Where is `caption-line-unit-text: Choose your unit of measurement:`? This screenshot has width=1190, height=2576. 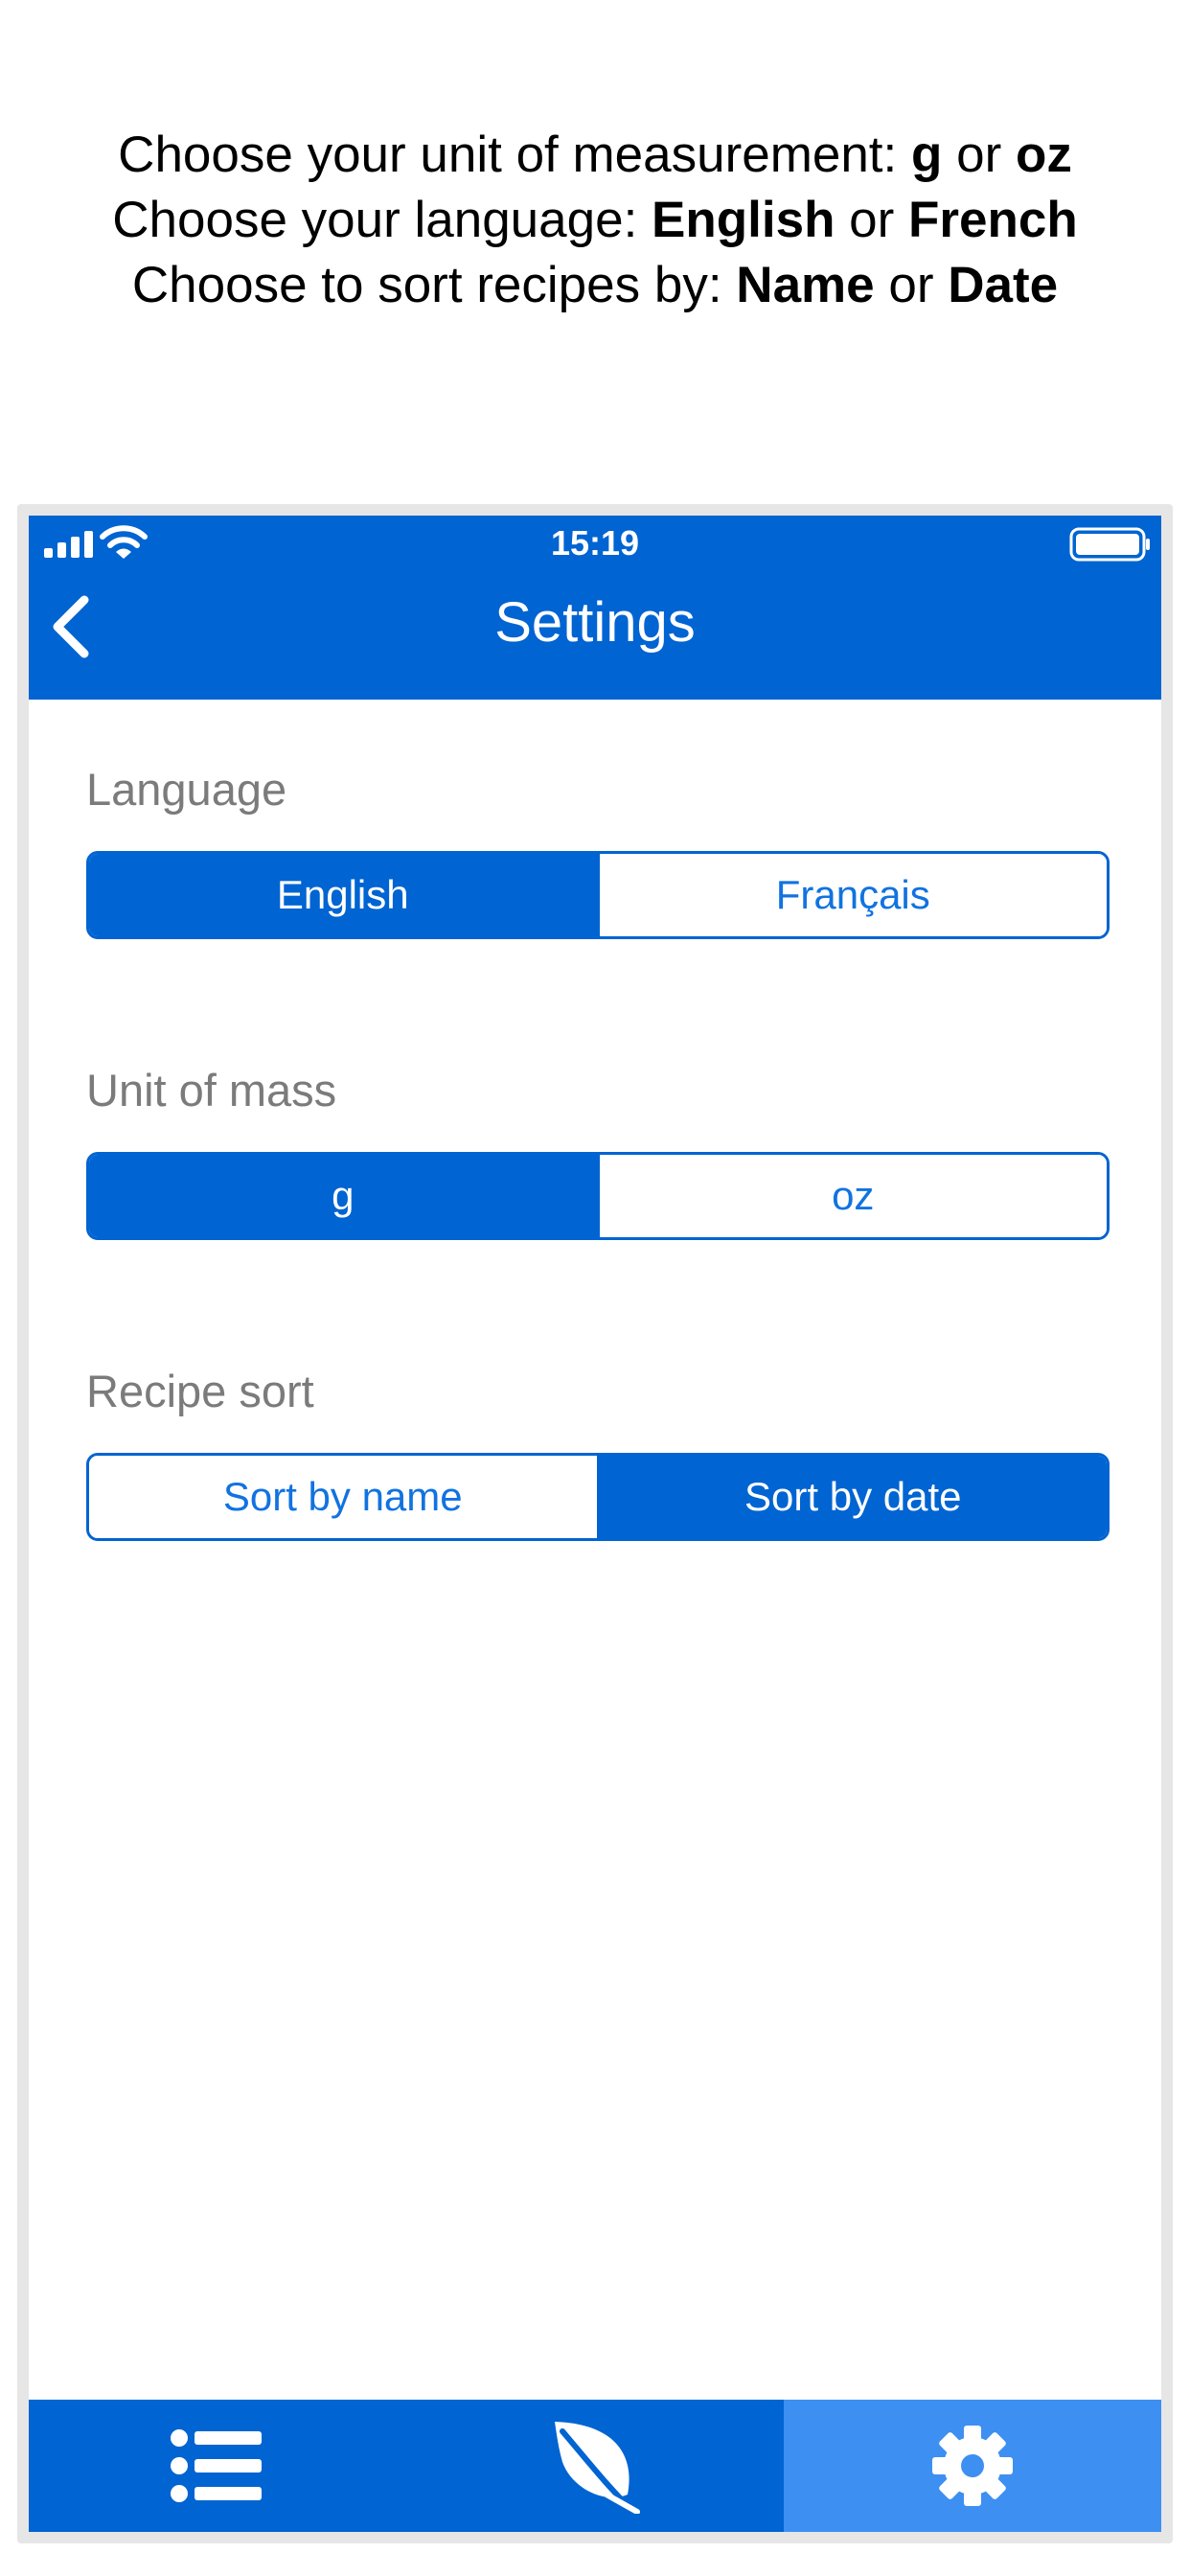 caption-line-unit-text: Choose your unit of measurement: is located at coordinates (514, 154).